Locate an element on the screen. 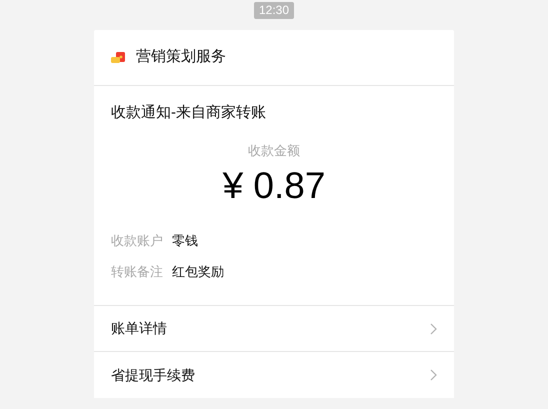 Image resolution: width=548 pixels, height=409 pixels. detail-value: 红包奖励 is located at coordinates (198, 272).